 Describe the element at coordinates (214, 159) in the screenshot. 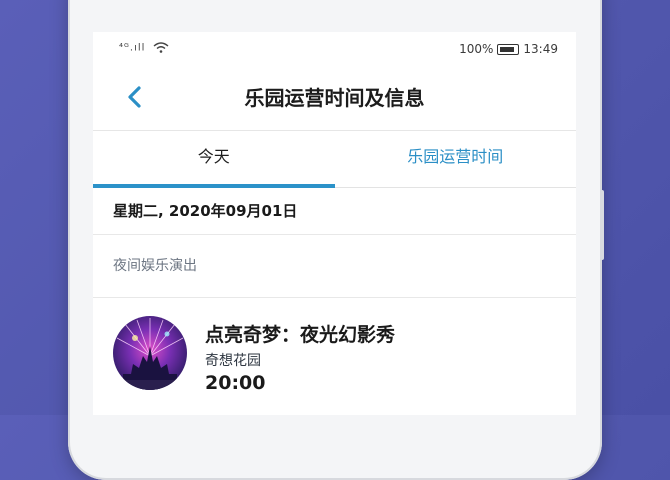

I see `tab-today: 今天` at that location.